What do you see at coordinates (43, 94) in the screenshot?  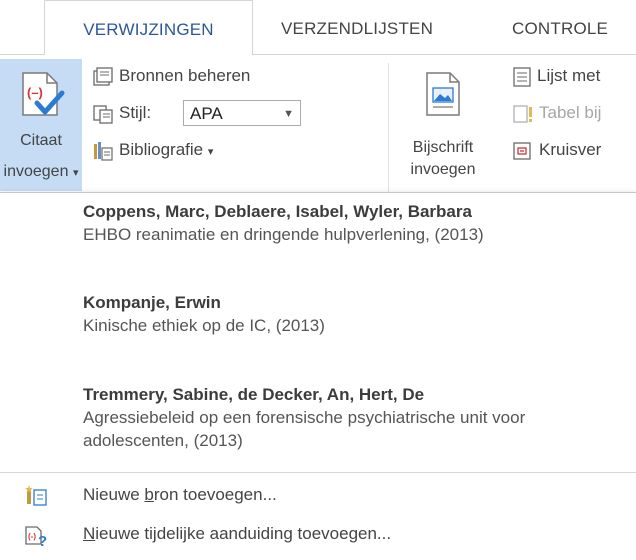 I see `insert-citation-icon: (–)` at bounding box center [43, 94].